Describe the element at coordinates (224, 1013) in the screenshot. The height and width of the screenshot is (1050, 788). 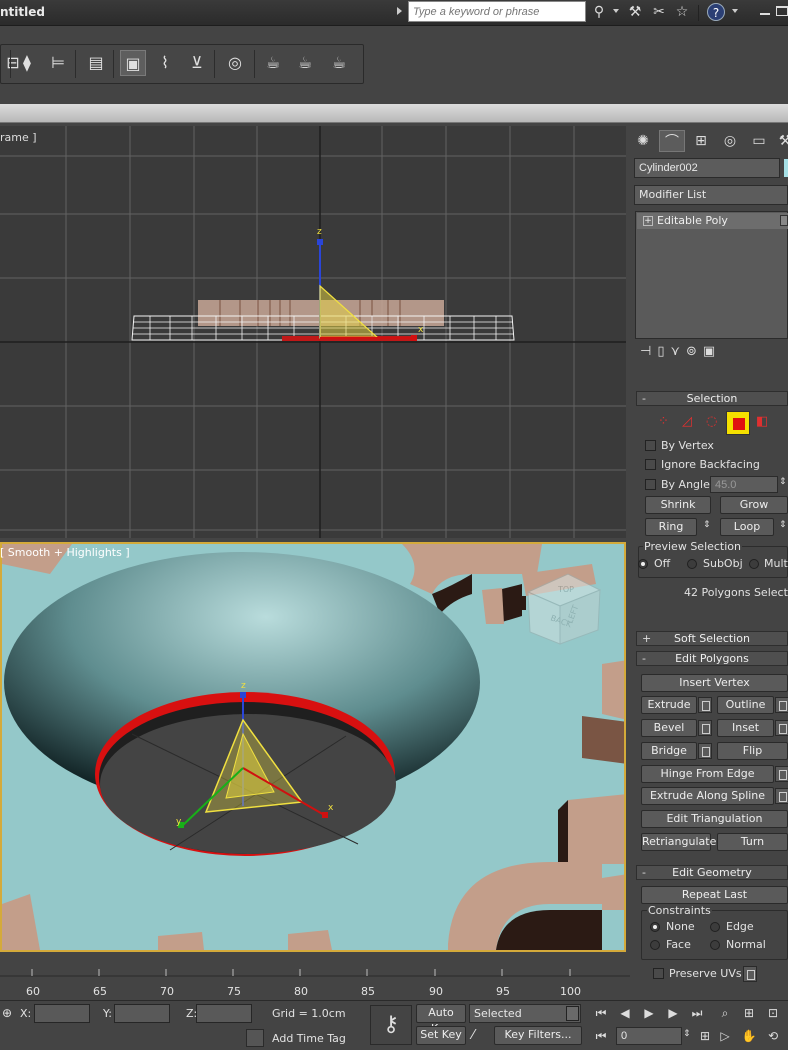
I see `z-coord-field` at that location.